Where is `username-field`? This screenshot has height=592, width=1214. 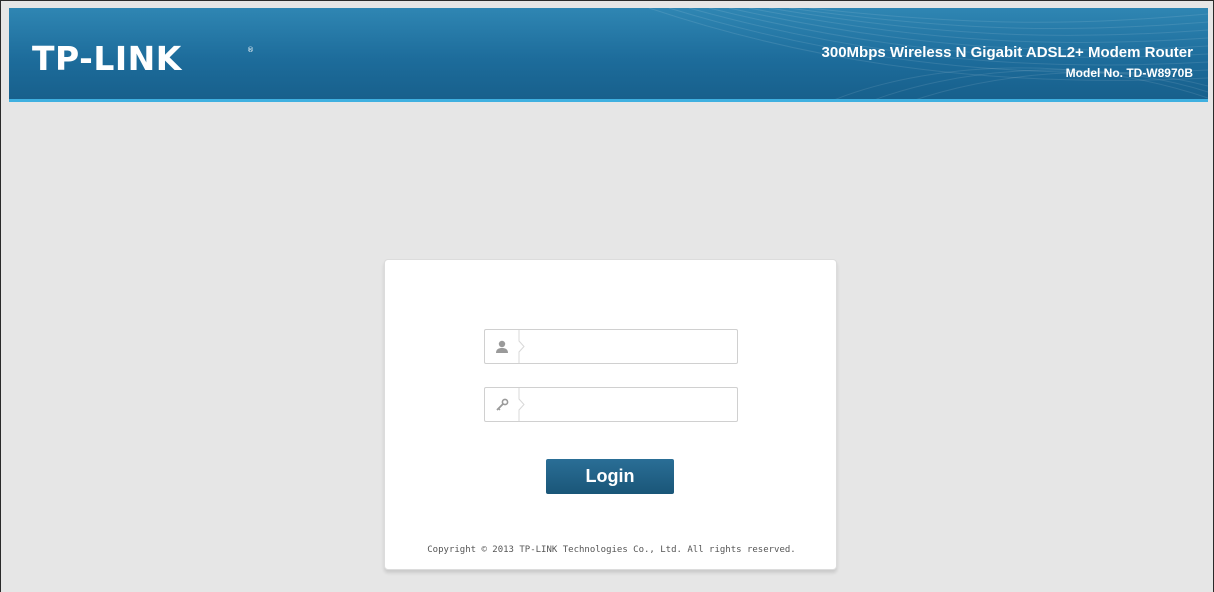
username-field is located at coordinates (611, 346).